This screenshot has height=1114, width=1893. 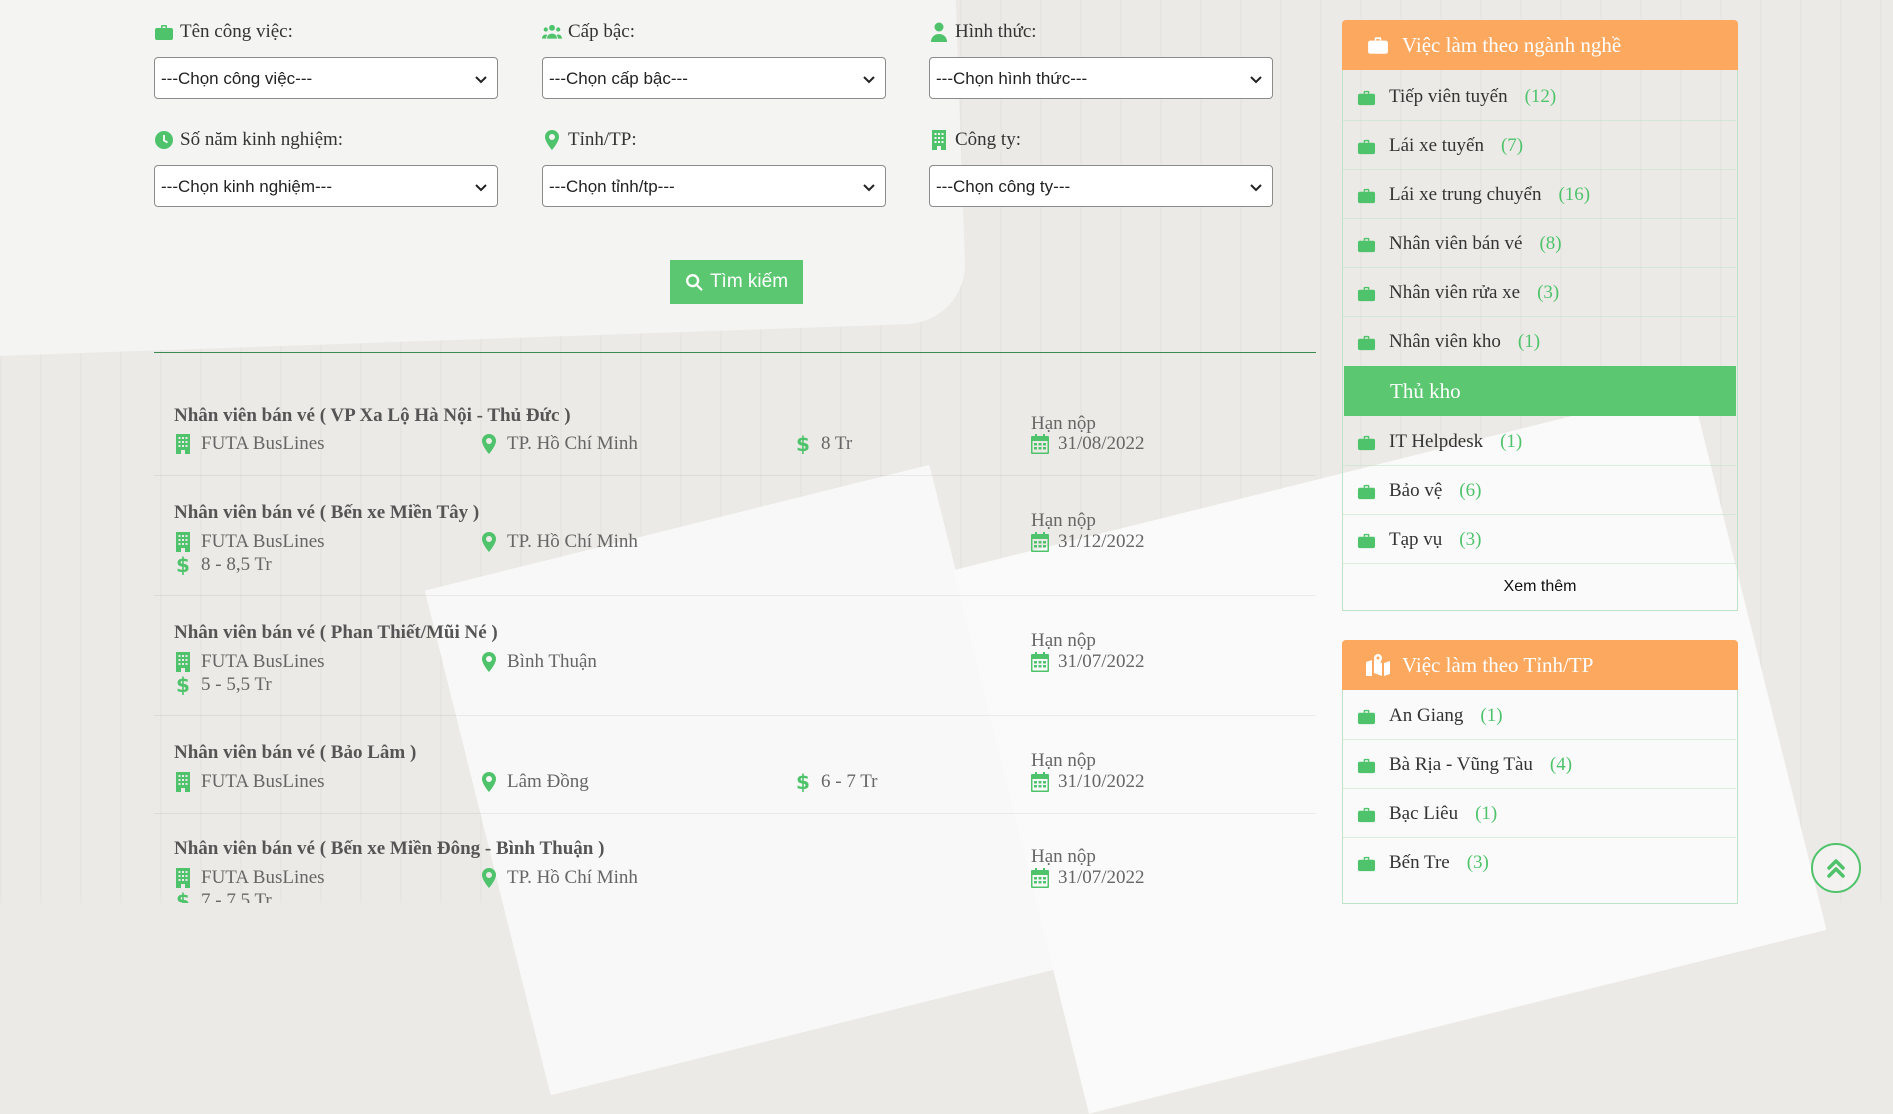 I want to click on career-item: Tiếp viên tuyến (12), so click(x=1456, y=97).